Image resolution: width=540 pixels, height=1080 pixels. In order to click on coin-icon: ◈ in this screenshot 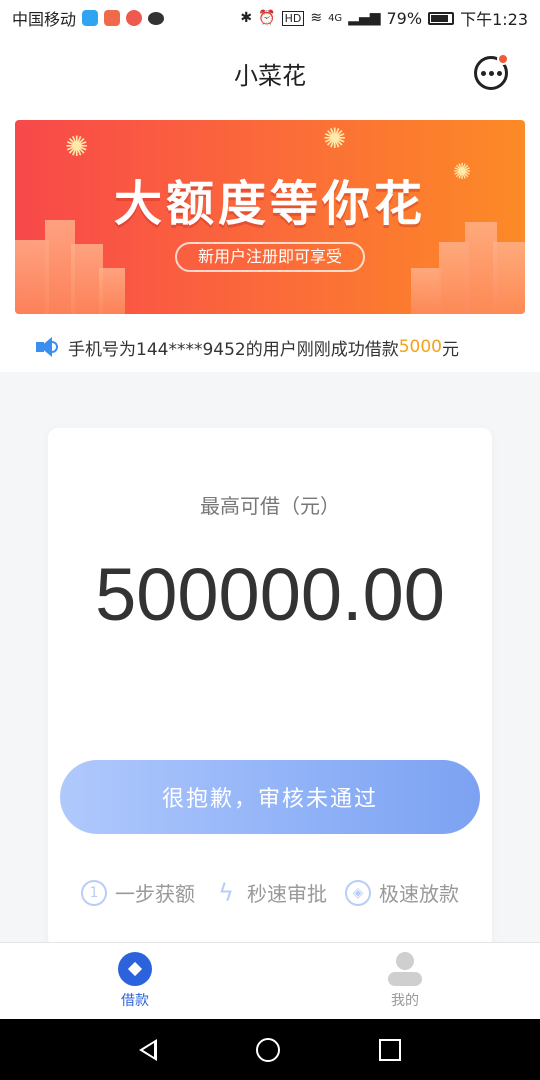, I will do `click(358, 892)`.